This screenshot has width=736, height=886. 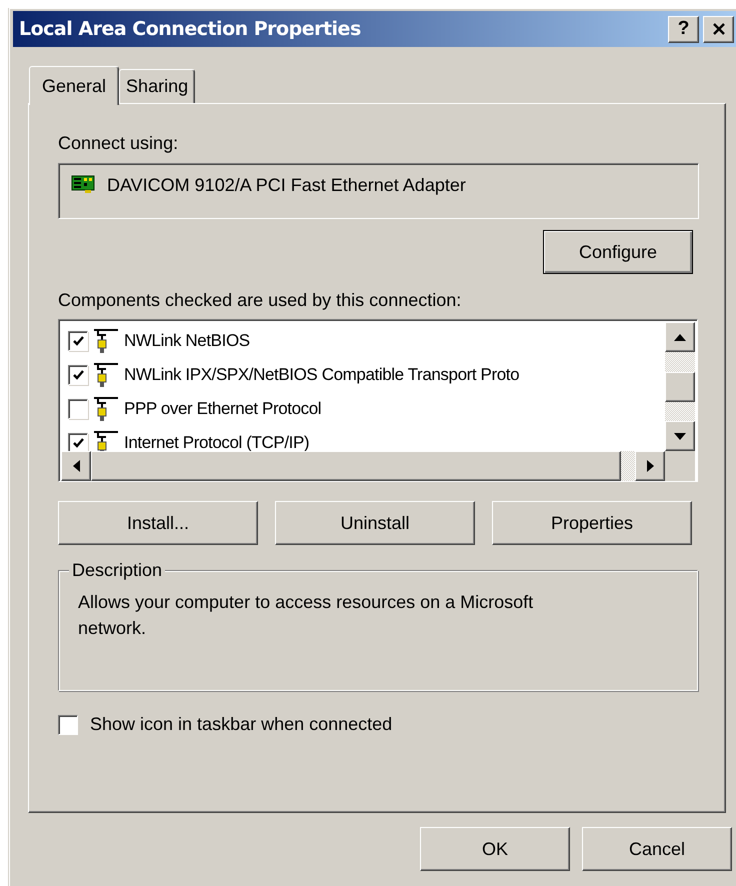 I want to click on vertical-scrollbar, so click(x=680, y=386).